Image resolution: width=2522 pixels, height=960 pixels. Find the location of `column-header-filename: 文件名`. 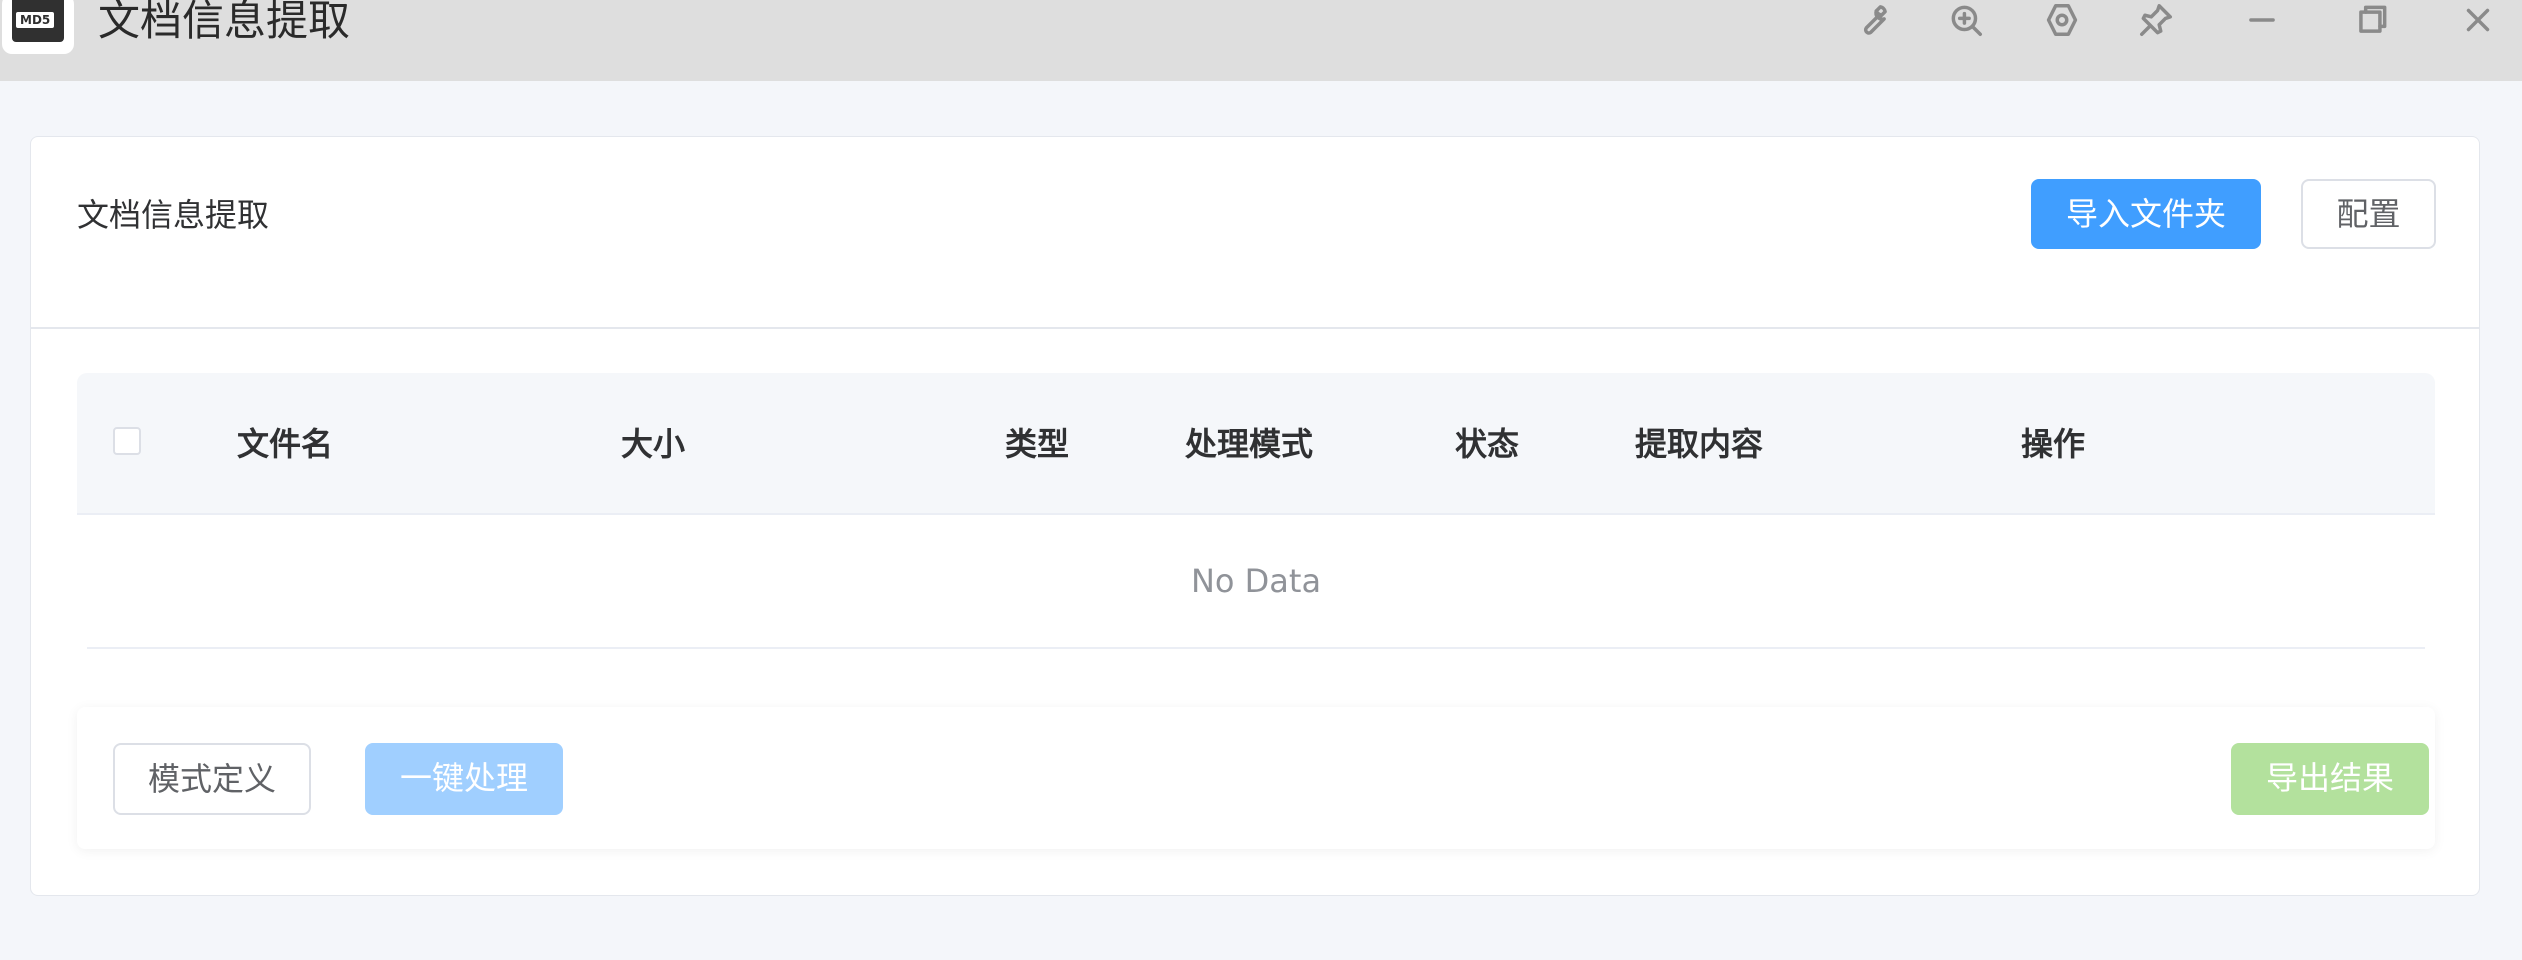

column-header-filename: 文件名 is located at coordinates (285, 444).